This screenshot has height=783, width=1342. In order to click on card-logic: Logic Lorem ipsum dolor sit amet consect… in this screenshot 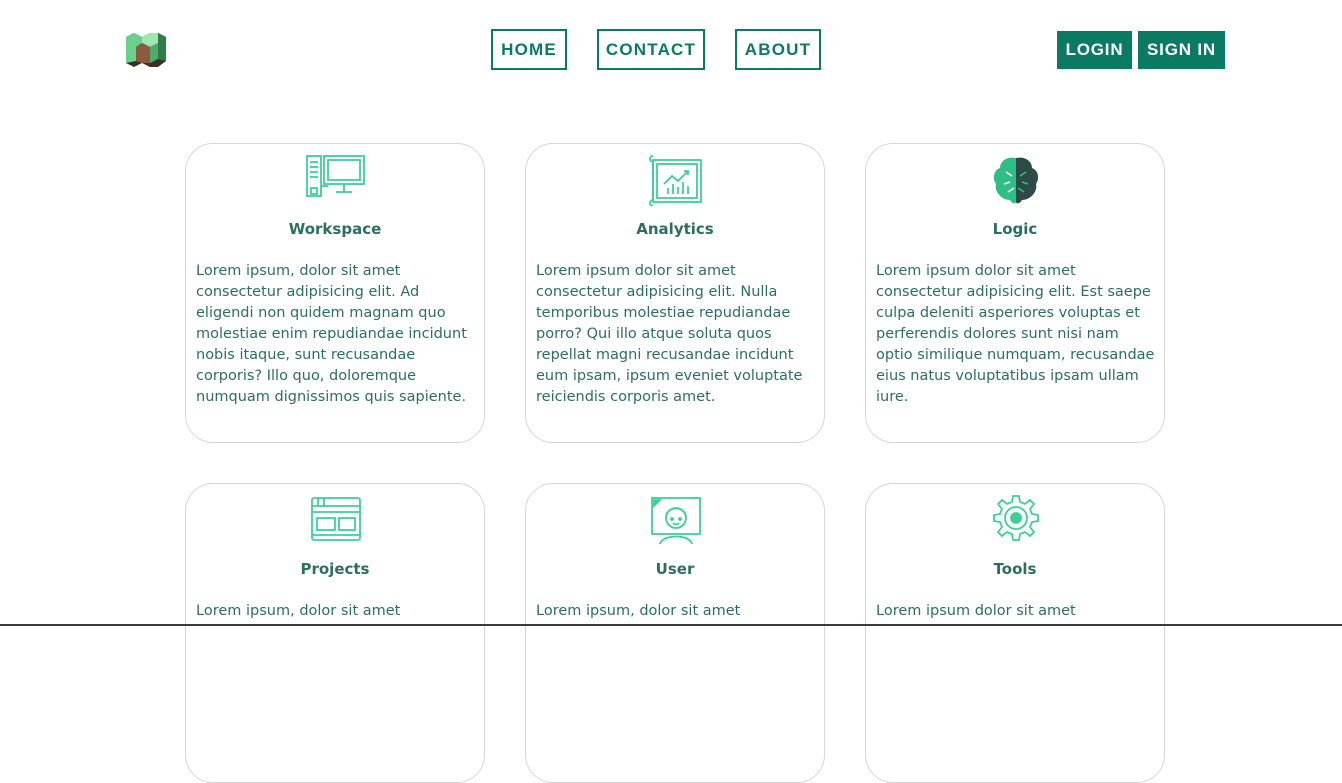, I will do `click(1015, 293)`.